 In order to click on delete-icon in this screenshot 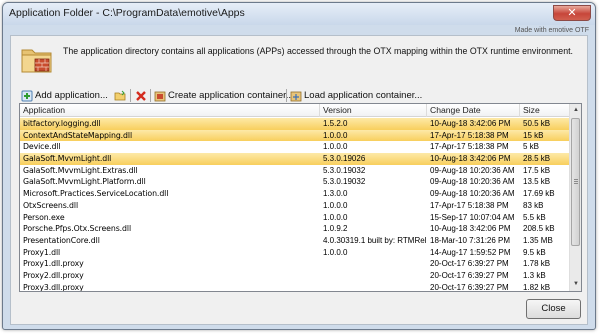, I will do `click(141, 95)`.